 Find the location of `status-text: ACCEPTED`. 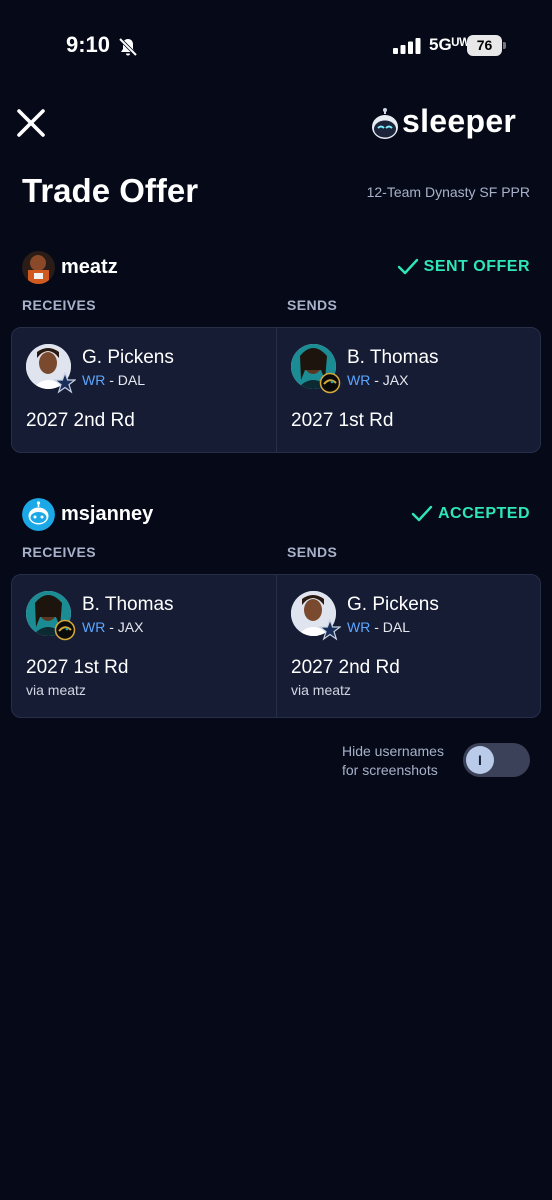

status-text: ACCEPTED is located at coordinates (483, 513).